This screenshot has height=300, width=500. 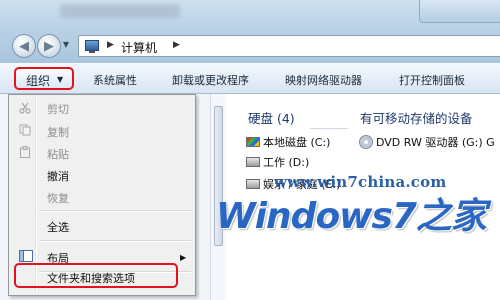 I want to click on forward-arrow-icon: ▶, so click(x=49, y=46).